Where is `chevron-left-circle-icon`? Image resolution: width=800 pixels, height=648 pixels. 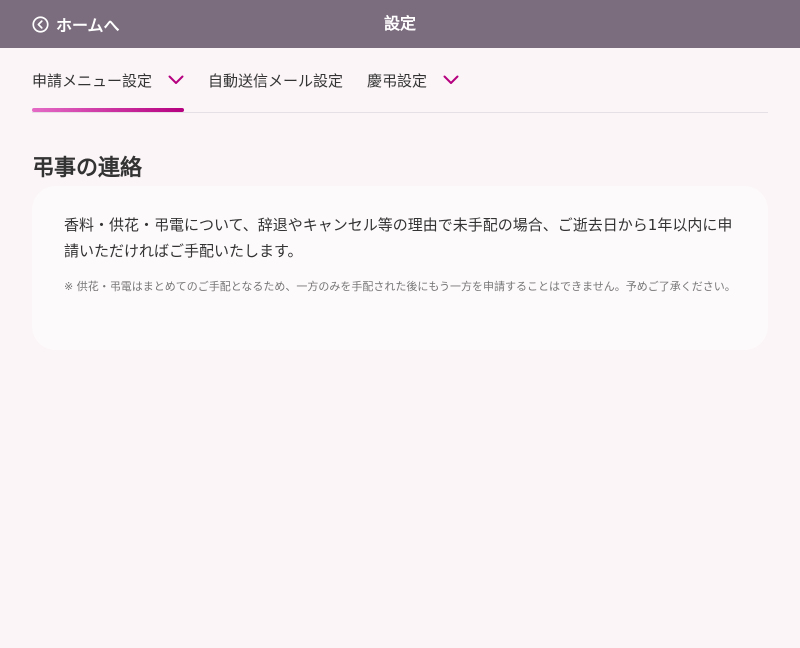 chevron-left-circle-icon is located at coordinates (40, 24).